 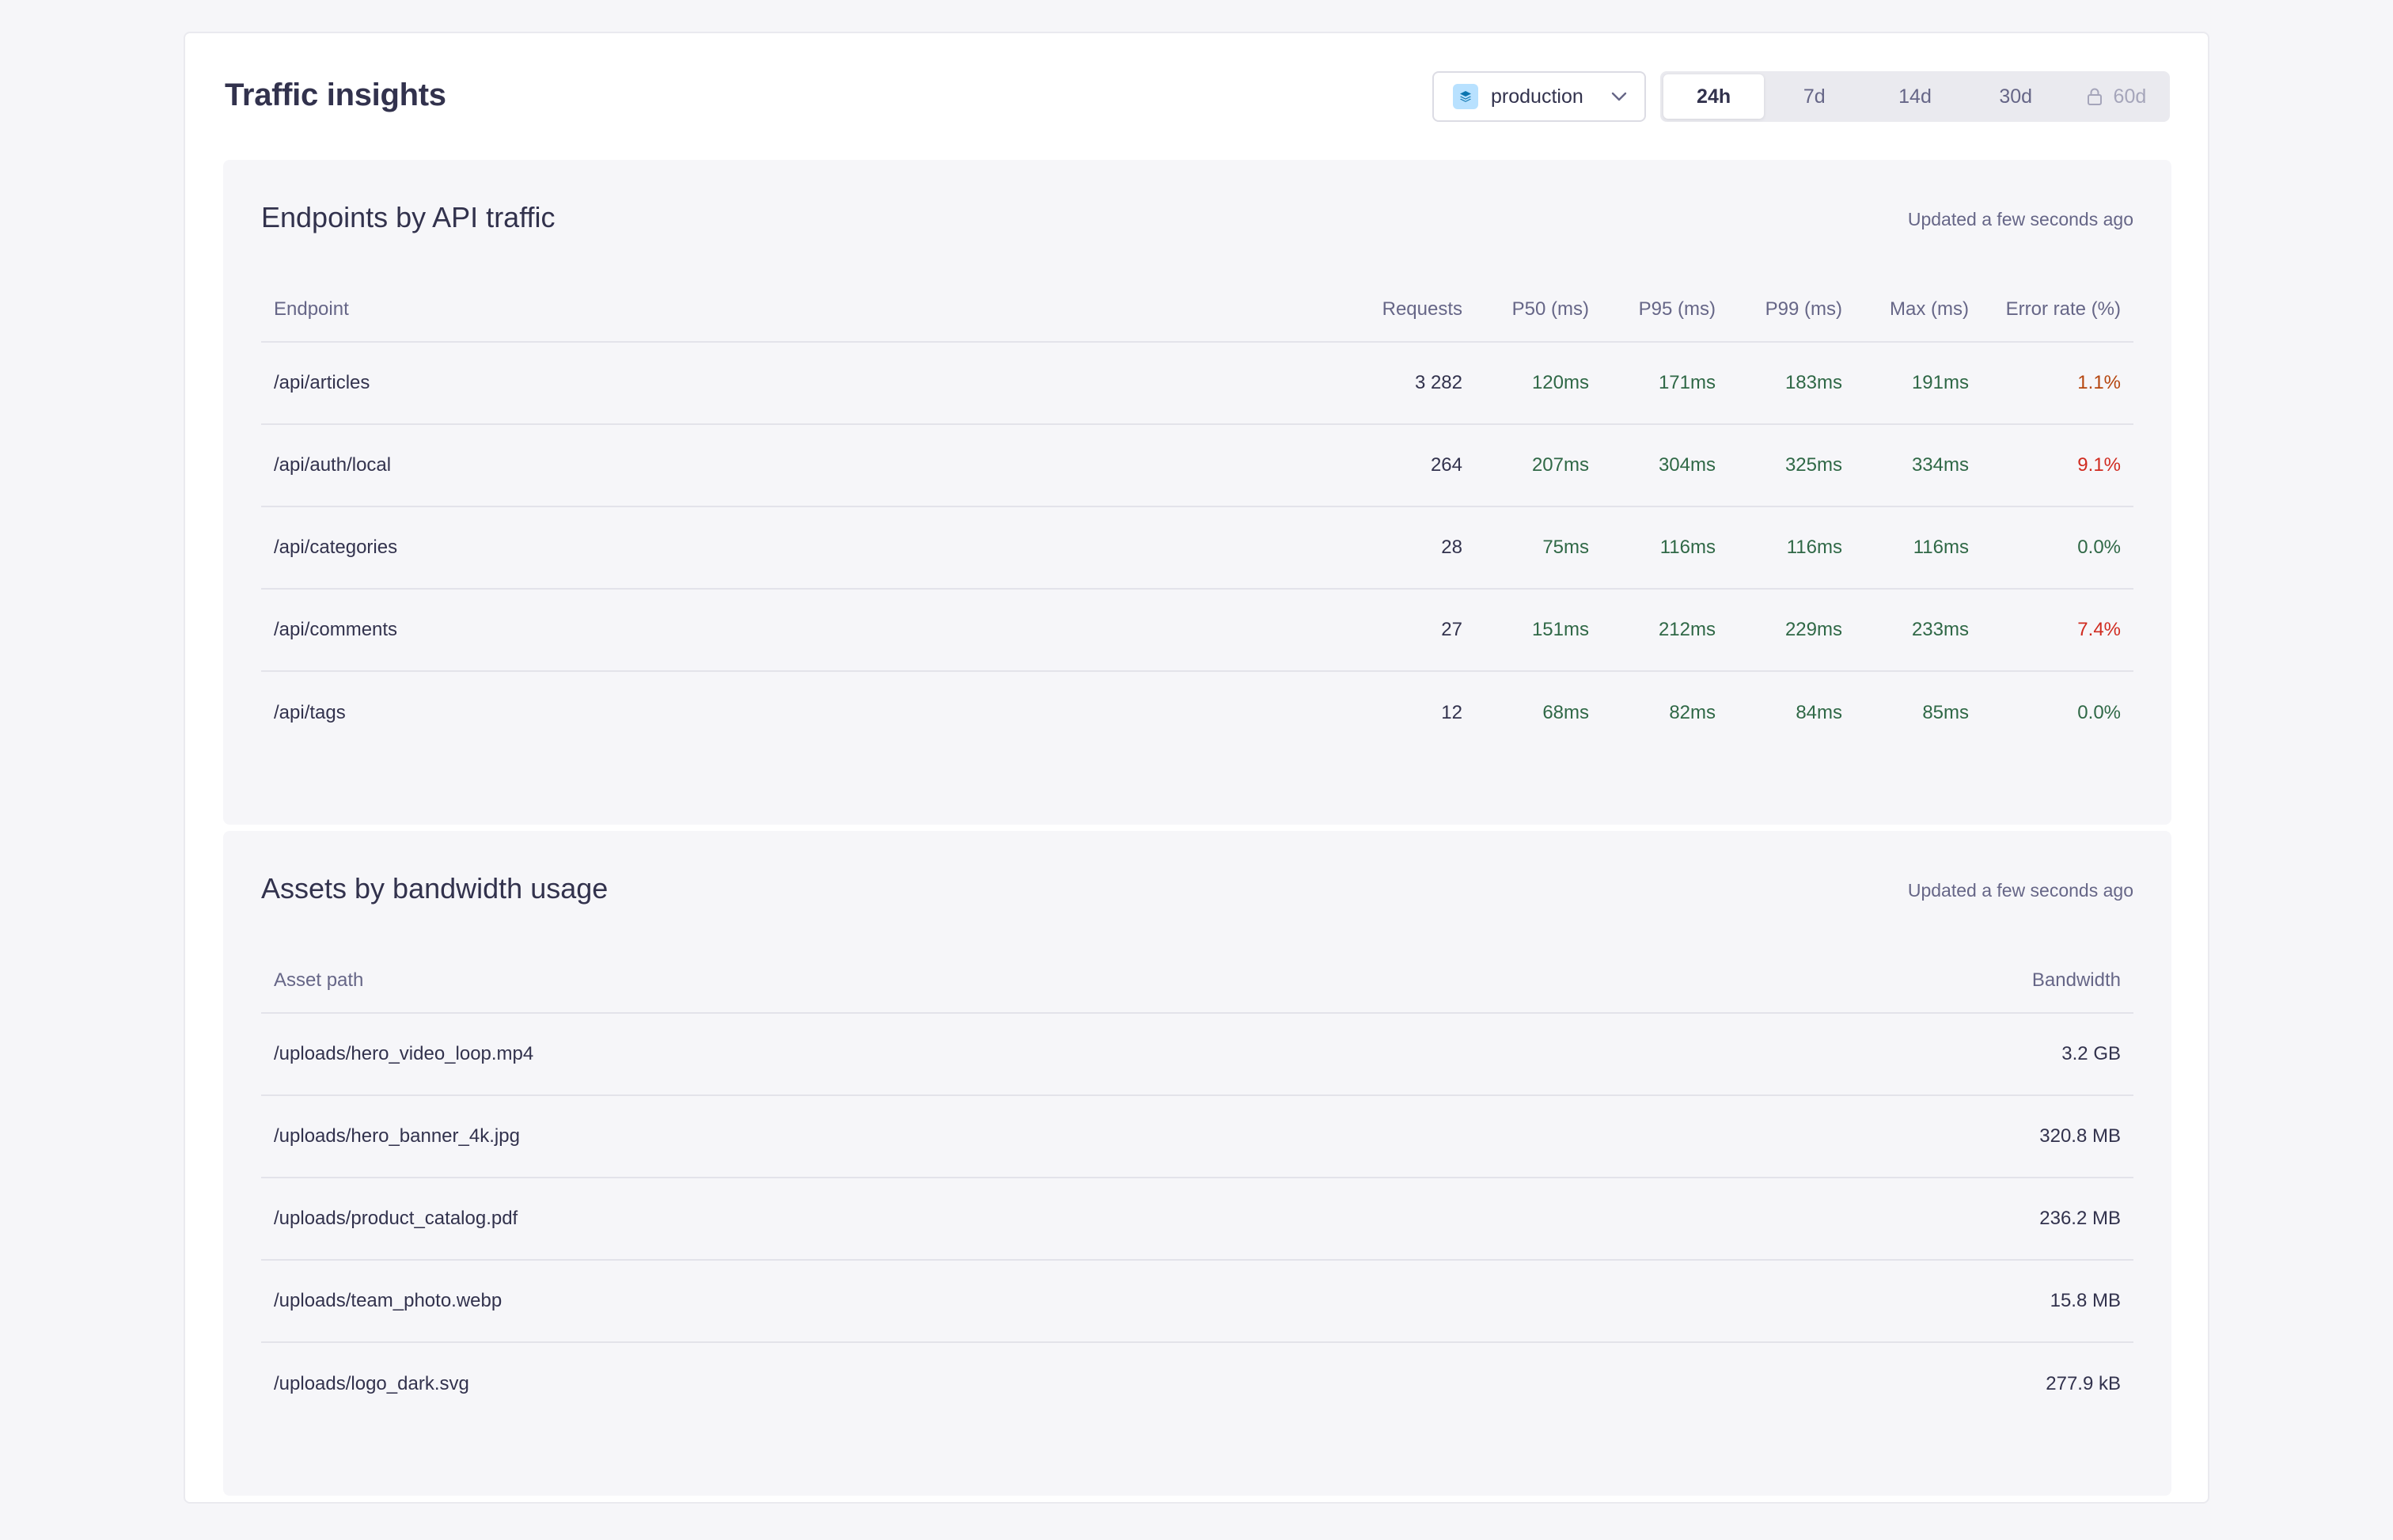 What do you see at coordinates (2083, 1383) in the screenshot?
I see `bandwidth-cell: 277.9 kB` at bounding box center [2083, 1383].